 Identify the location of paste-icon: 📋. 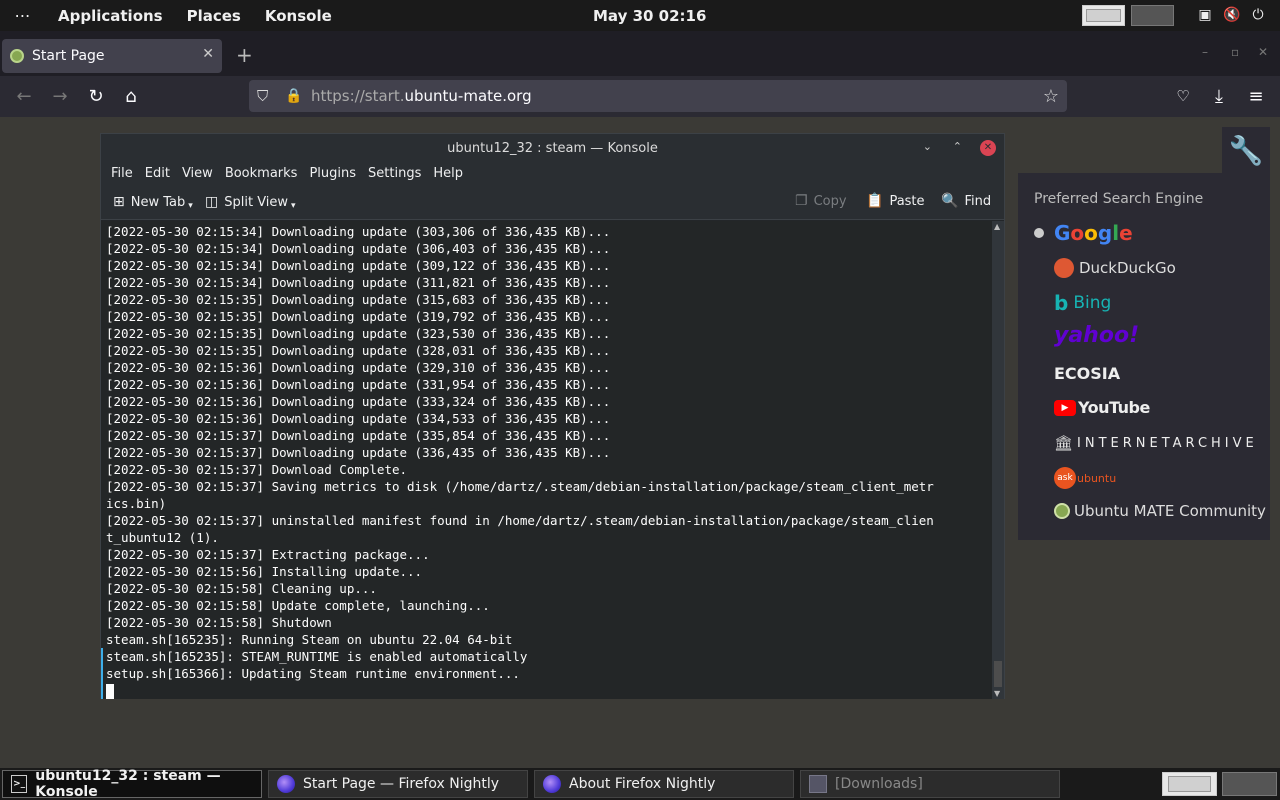
(875, 201).